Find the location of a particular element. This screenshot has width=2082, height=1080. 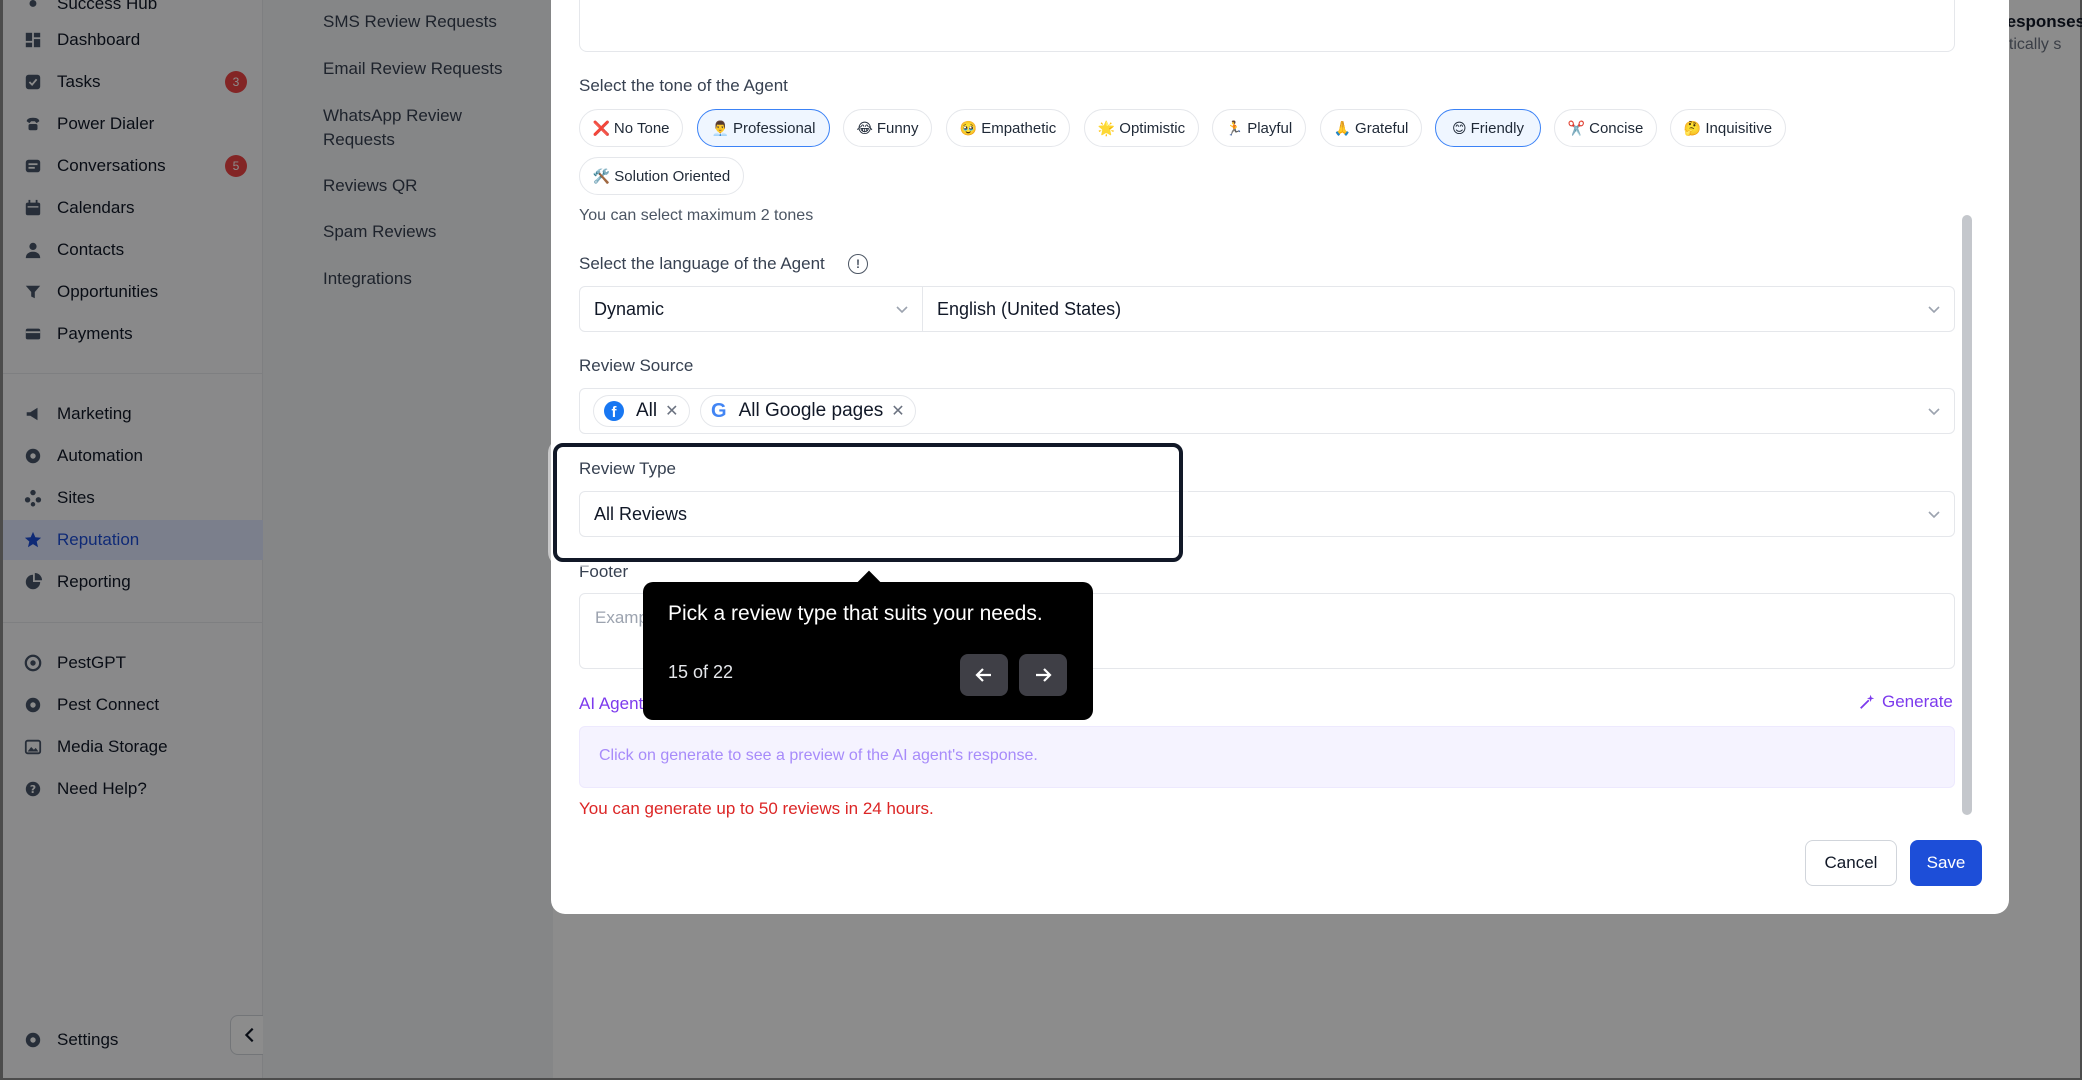

tone-chip-label: Professional is located at coordinates (774, 128).